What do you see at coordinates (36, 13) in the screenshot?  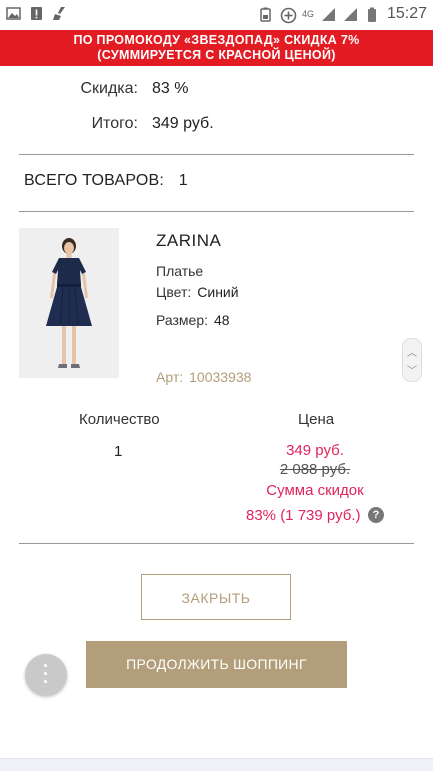 I see `alert-icon` at bounding box center [36, 13].